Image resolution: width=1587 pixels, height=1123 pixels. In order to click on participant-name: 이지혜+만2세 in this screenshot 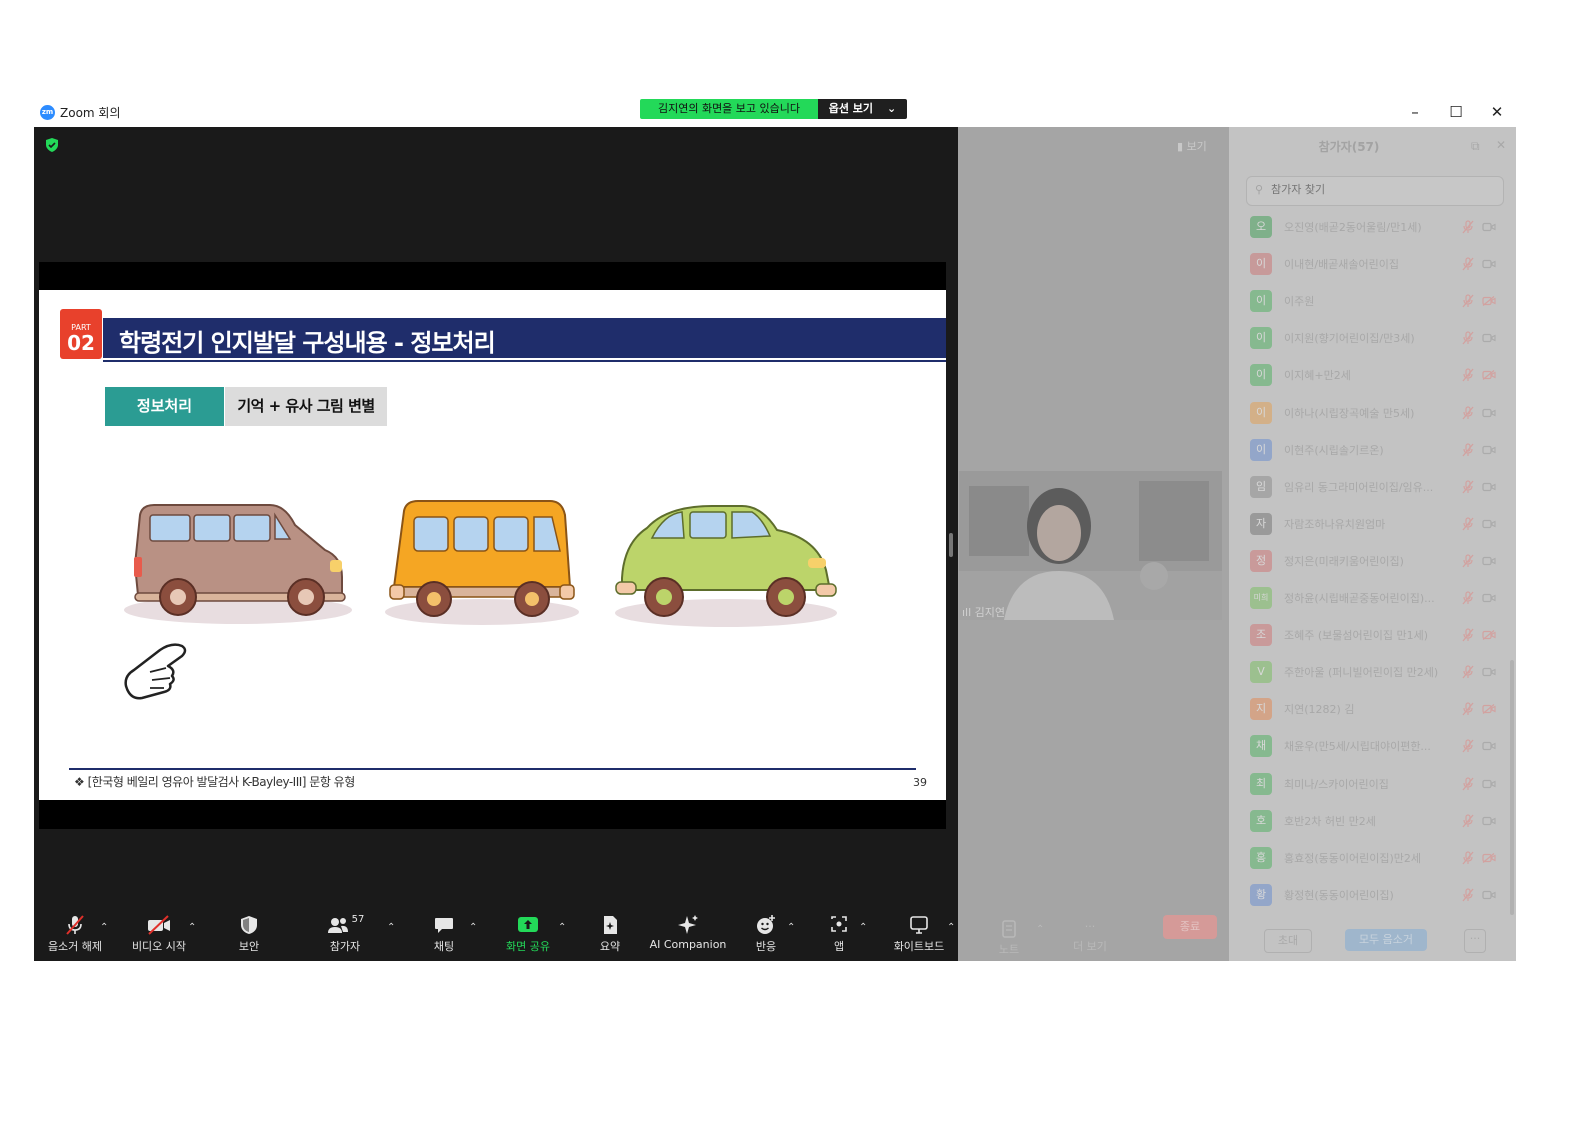, I will do `click(1317, 375)`.